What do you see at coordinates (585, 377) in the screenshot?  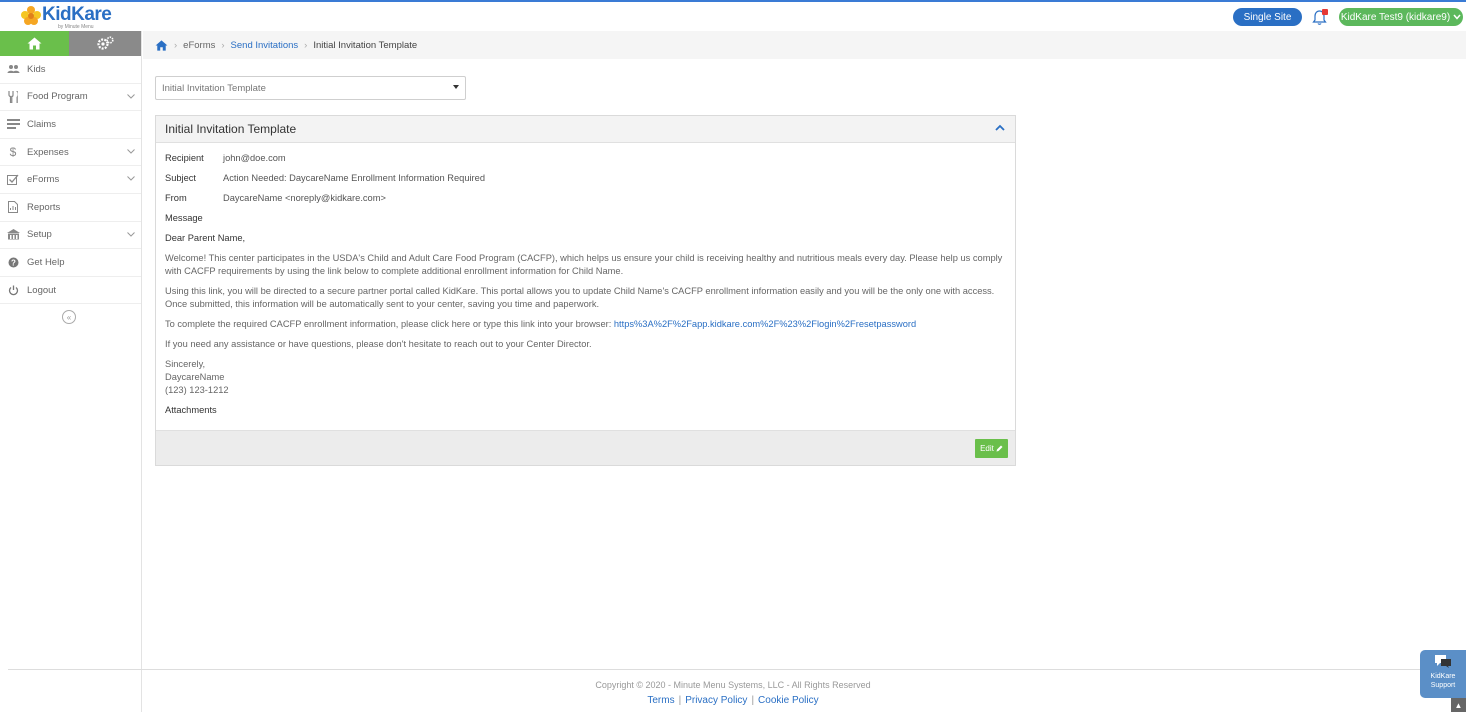 I see `signature: Sincerely, DaycareName (123) 123-1212` at bounding box center [585, 377].